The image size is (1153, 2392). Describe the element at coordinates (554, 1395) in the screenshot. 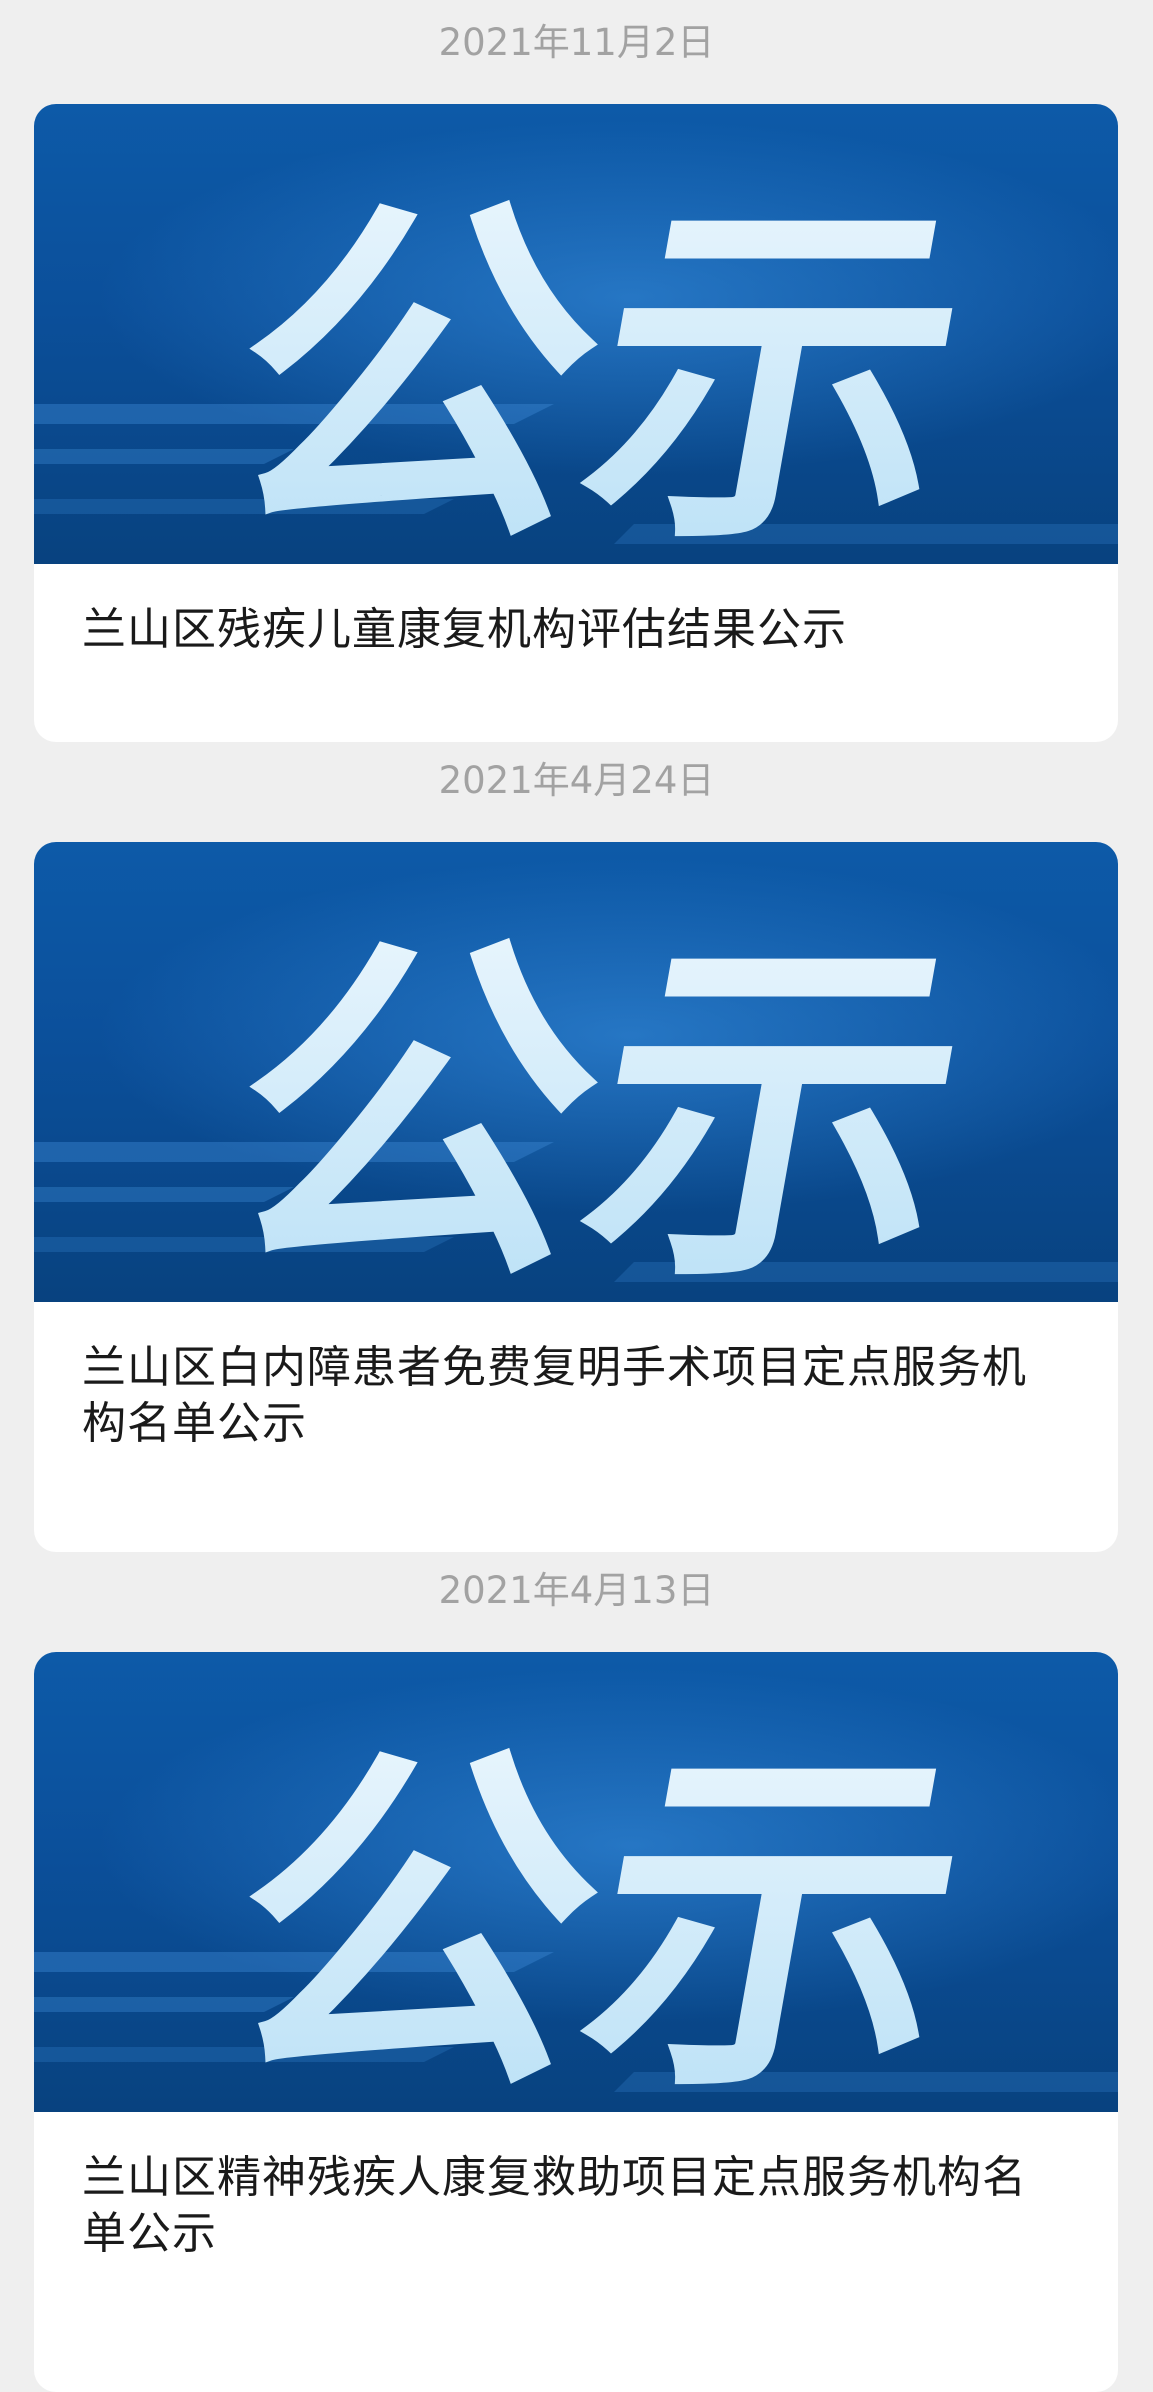

I see `article-title: 兰山区白内障患者免费复明手术项目定点服务机构名单公示` at that location.